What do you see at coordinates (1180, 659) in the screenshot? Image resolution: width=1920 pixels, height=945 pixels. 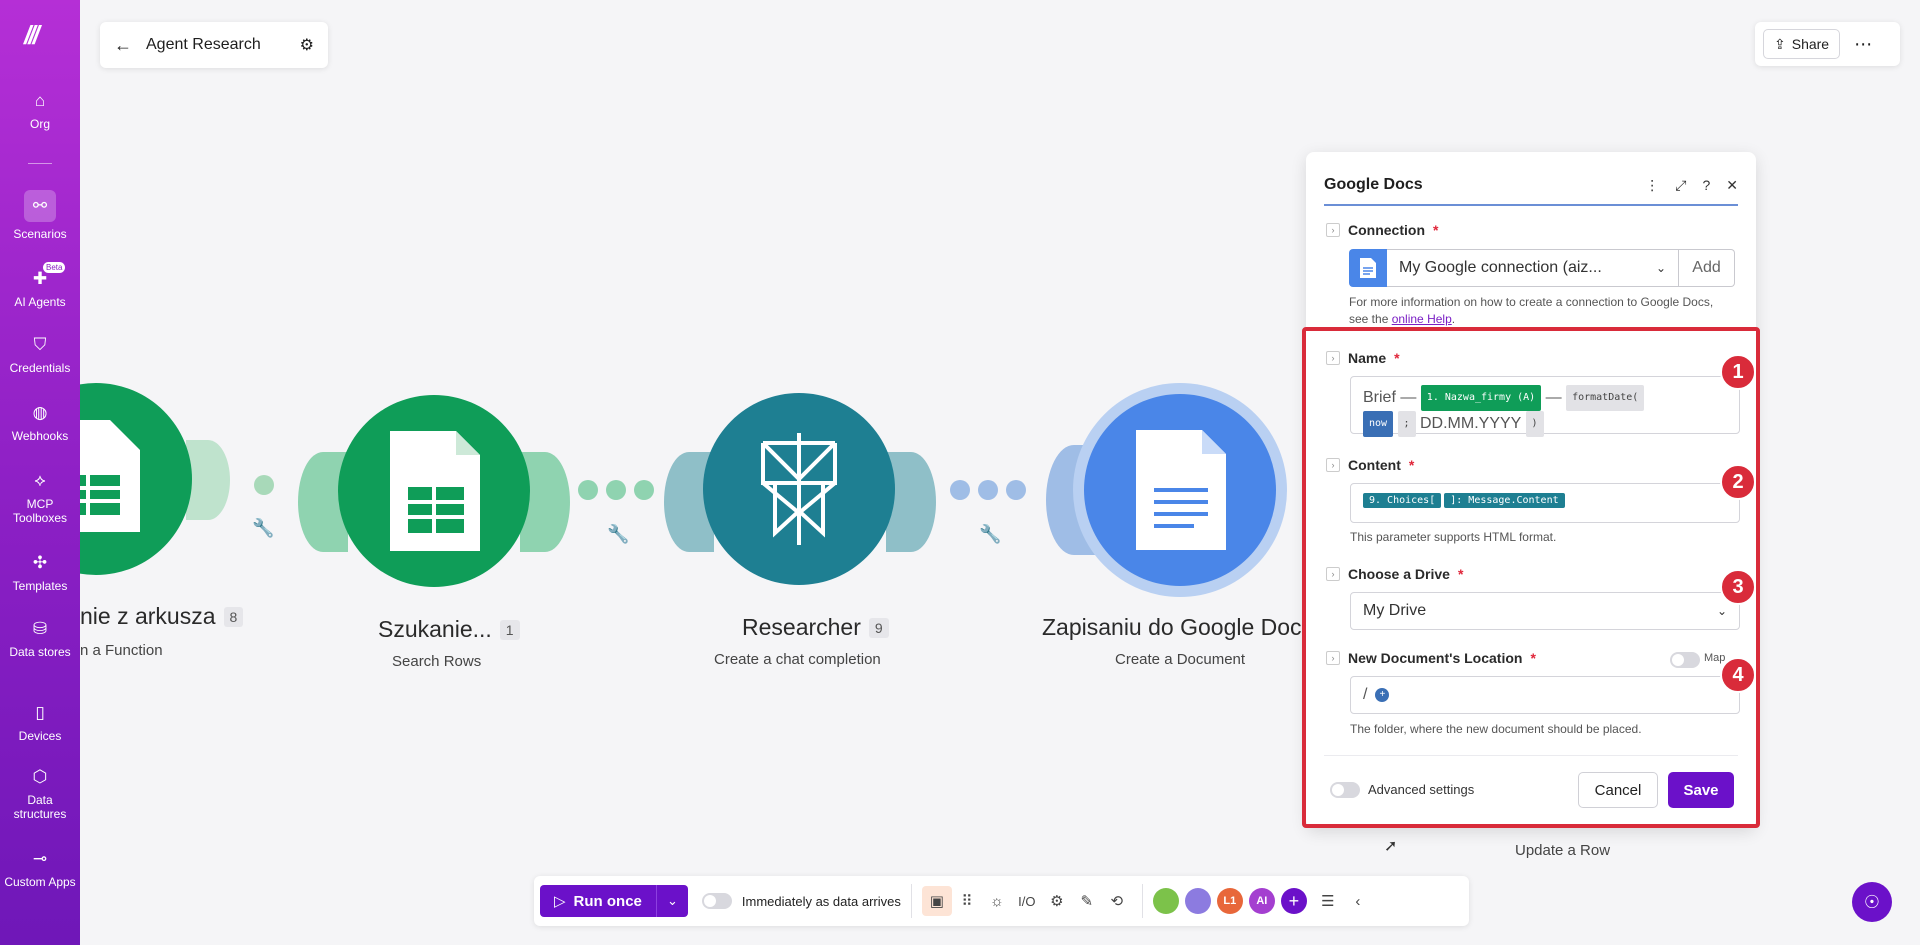 I see `node-subtitle: Create a Document` at bounding box center [1180, 659].